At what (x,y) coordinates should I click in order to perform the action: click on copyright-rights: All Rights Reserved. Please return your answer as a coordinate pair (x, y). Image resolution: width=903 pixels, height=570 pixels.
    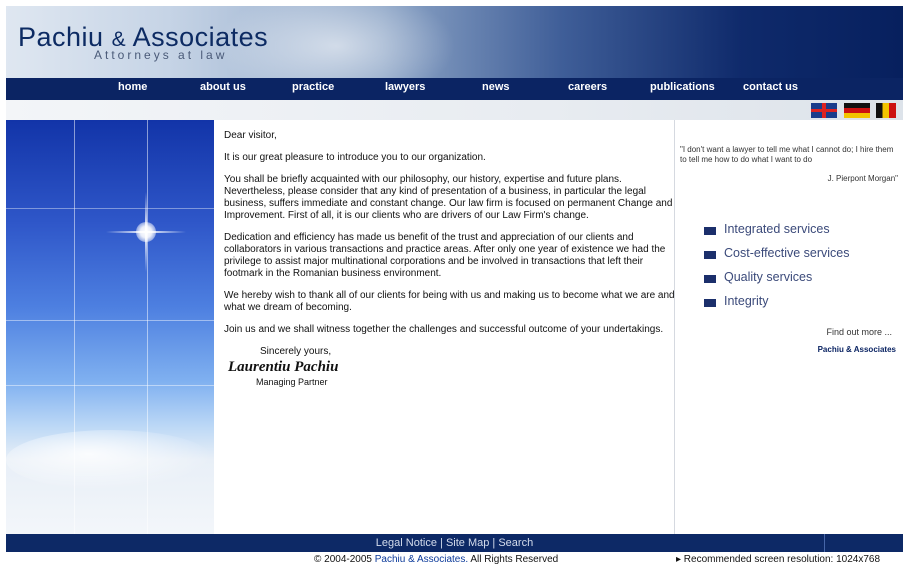
    Looking at the image, I should click on (514, 559).